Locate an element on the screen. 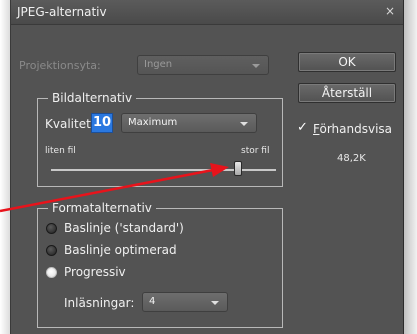  annotation-arrow-head is located at coordinates (219, 170).